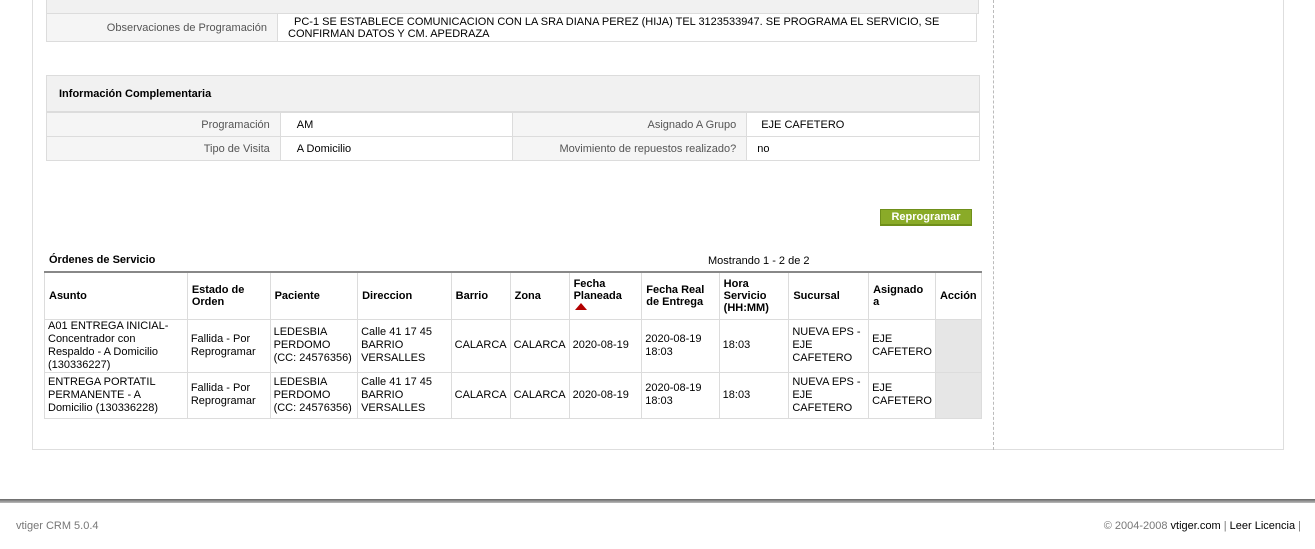 The image size is (1315, 549). What do you see at coordinates (1262, 526) in the screenshot?
I see `license-link: Leer Licencia` at bounding box center [1262, 526].